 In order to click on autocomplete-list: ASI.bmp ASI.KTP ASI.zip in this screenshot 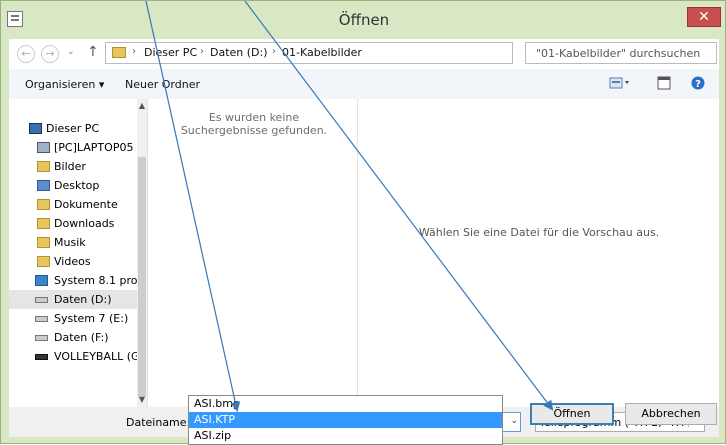, I will do `click(345, 420)`.